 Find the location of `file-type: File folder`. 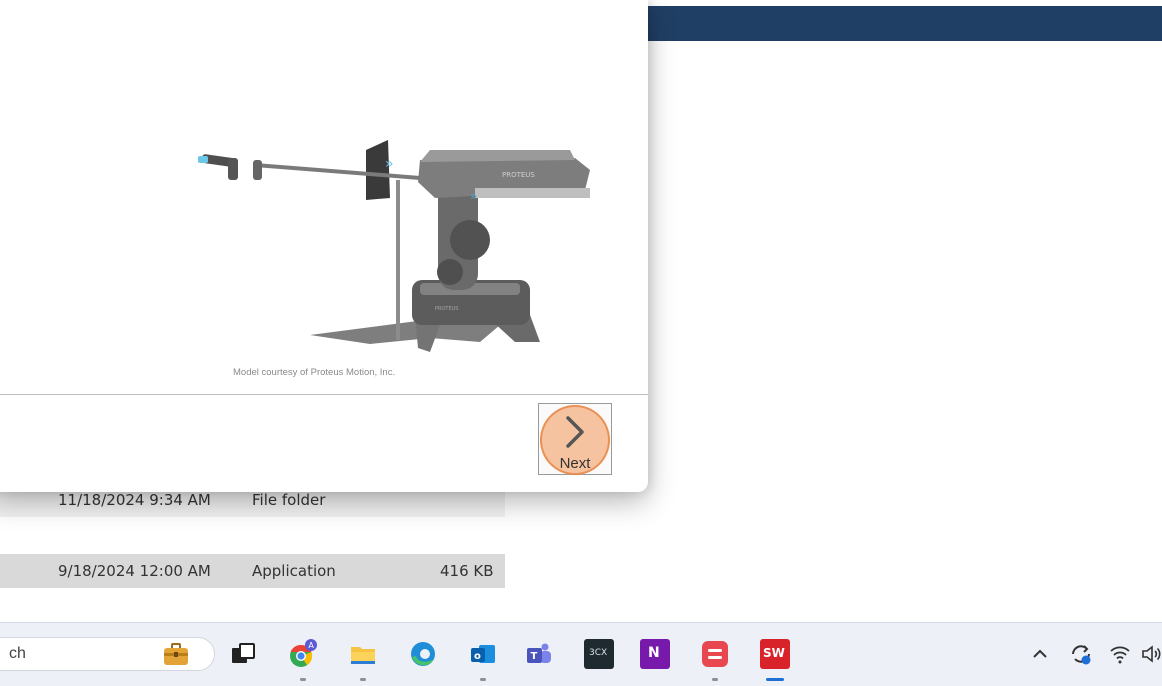

file-type: File folder is located at coordinates (289, 500).